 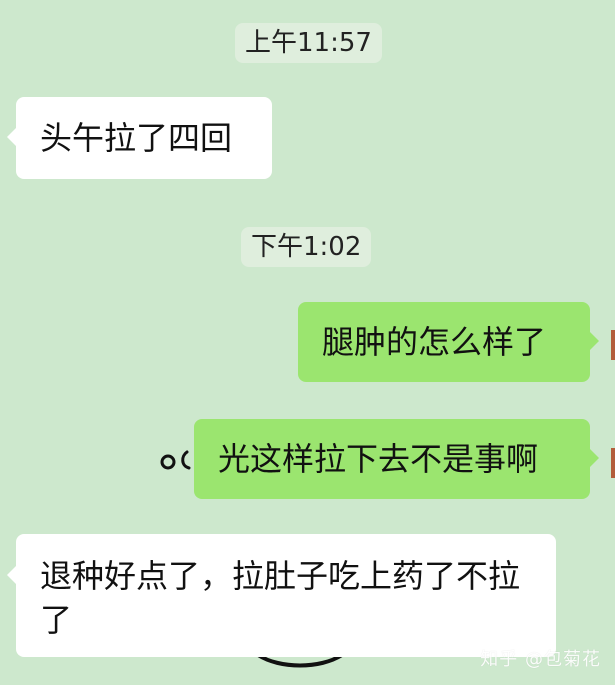 What do you see at coordinates (144, 138) in the screenshot?
I see `incoming-message: 头午拉了四回` at bounding box center [144, 138].